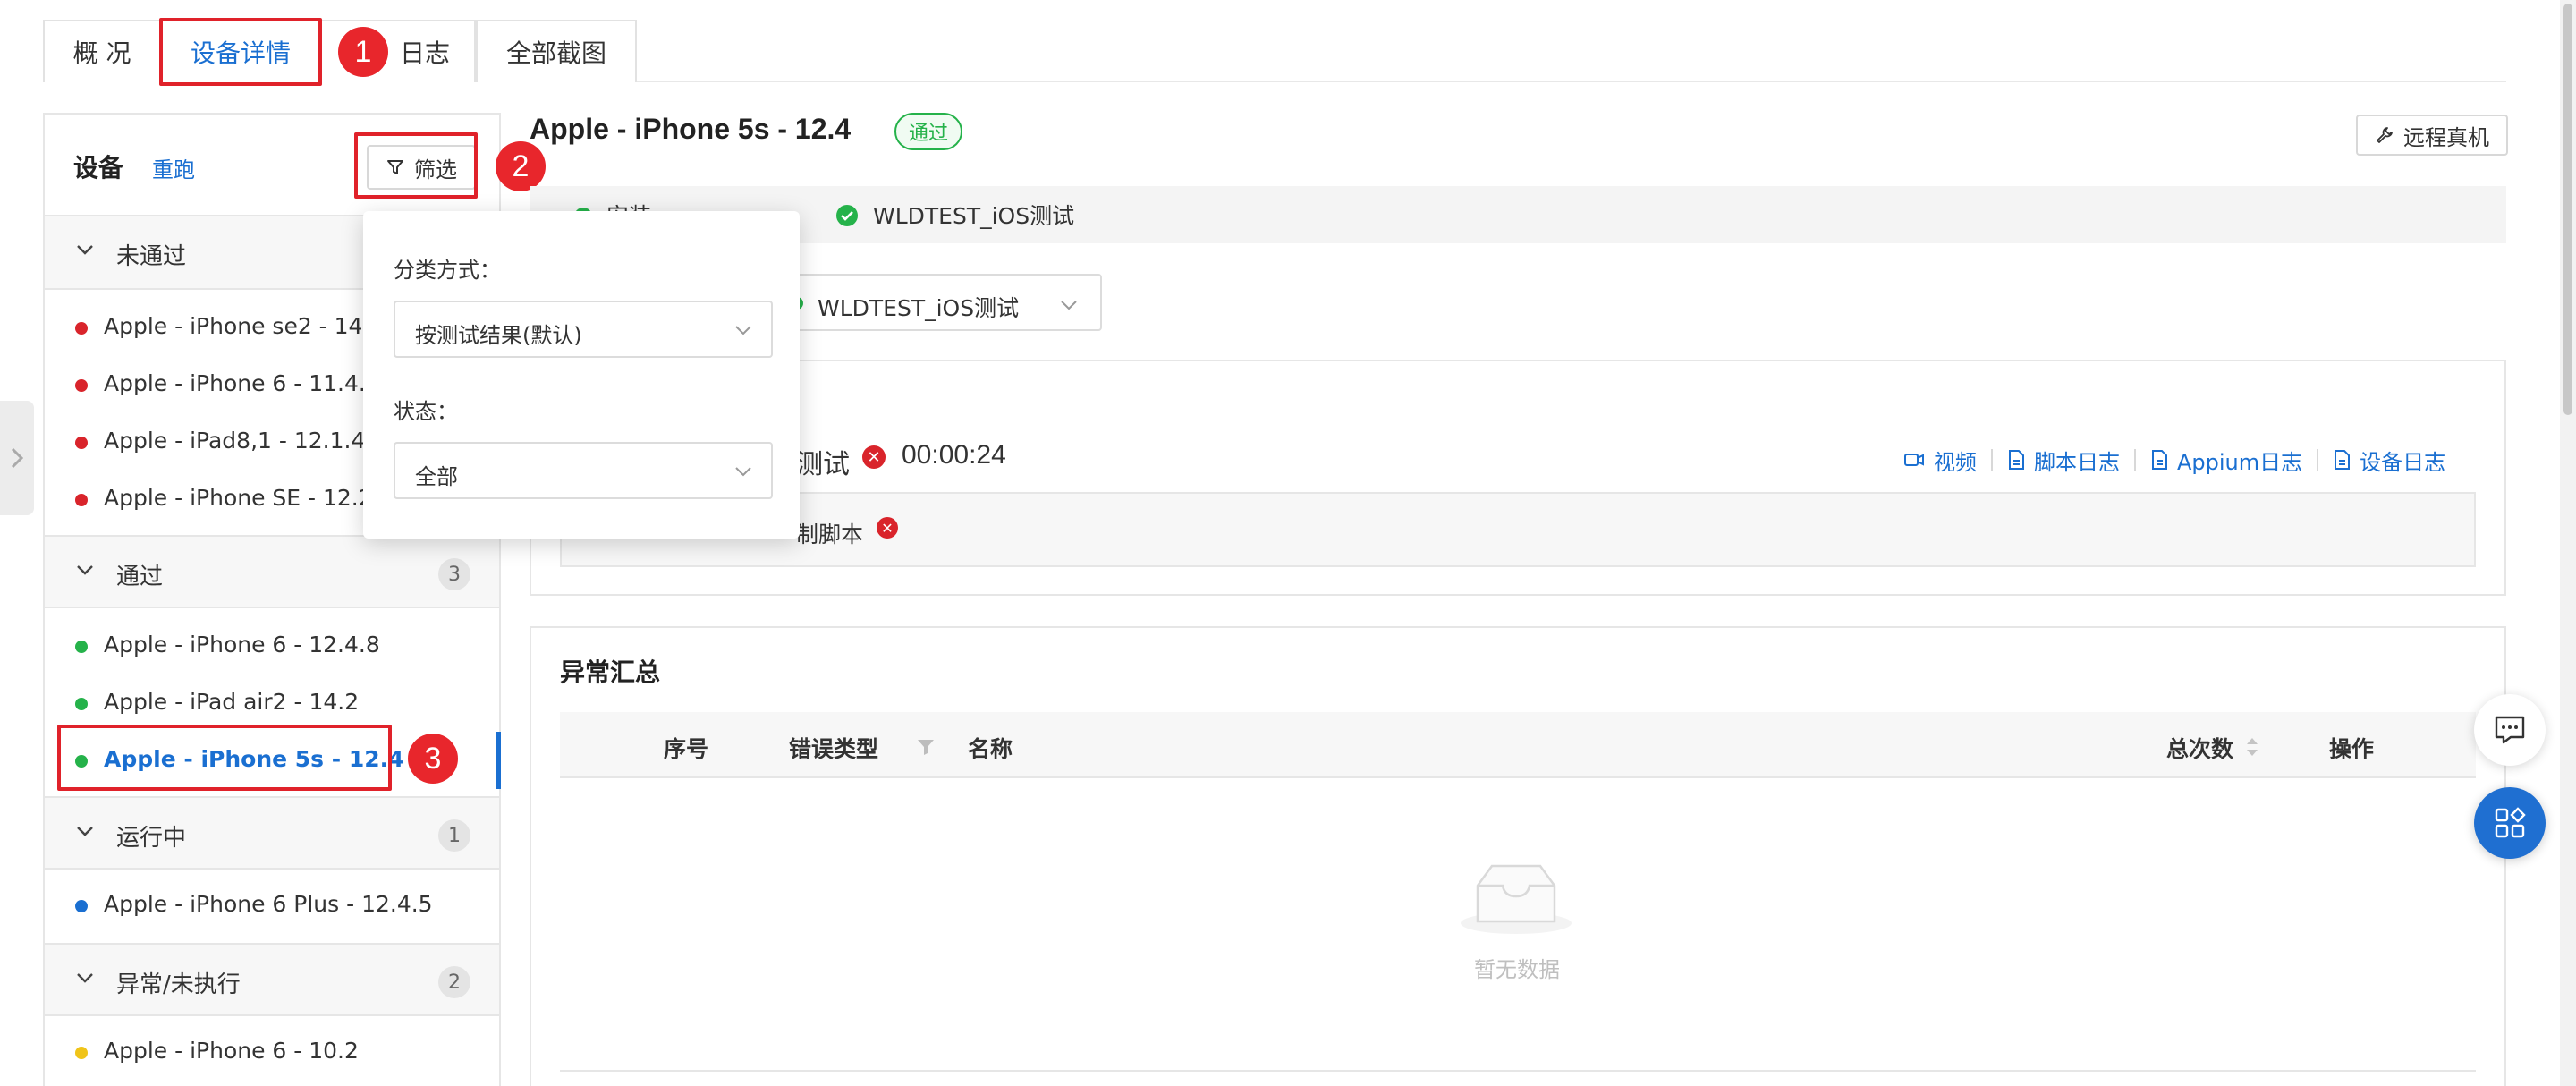 This screenshot has width=2576, height=1086. What do you see at coordinates (521, 166) in the screenshot?
I see `step-badge-2: 2` at bounding box center [521, 166].